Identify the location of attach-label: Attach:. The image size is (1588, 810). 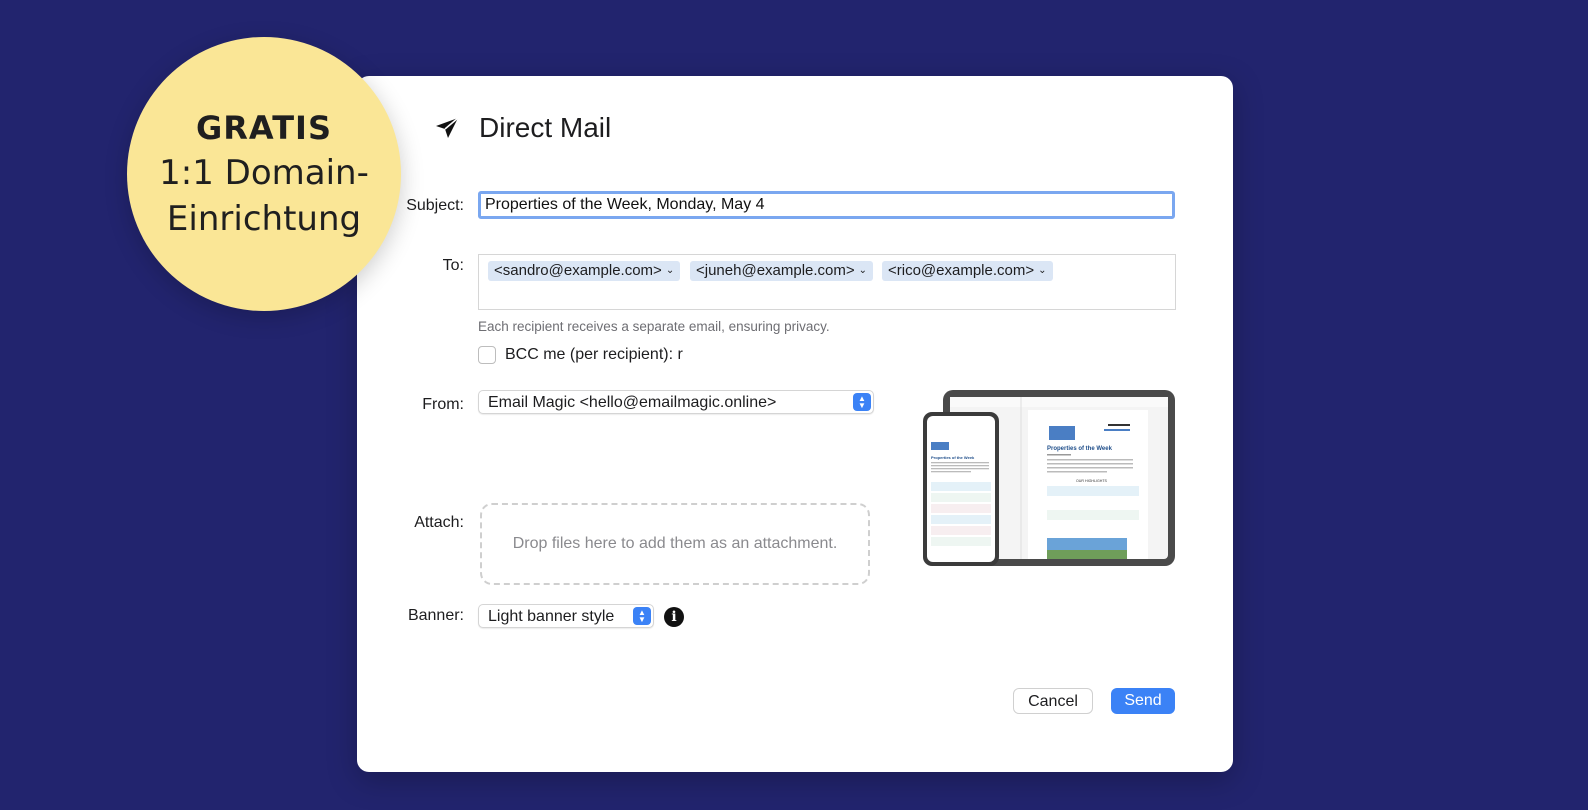
(439, 522).